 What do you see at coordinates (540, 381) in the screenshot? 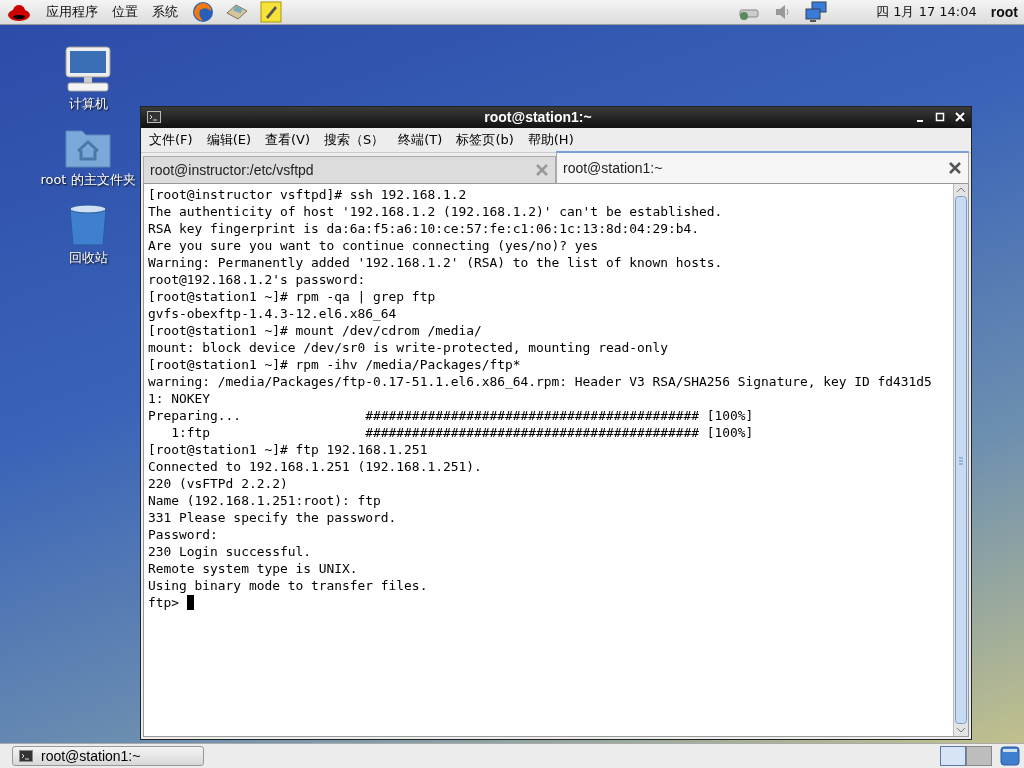
I see `terminal-line: warning: /media/Packages/ftp-0.17-51.1.el6.x86_64.rpm: Header V3 RSA/SHA256 Signature, key ID fd431d5` at bounding box center [540, 381].